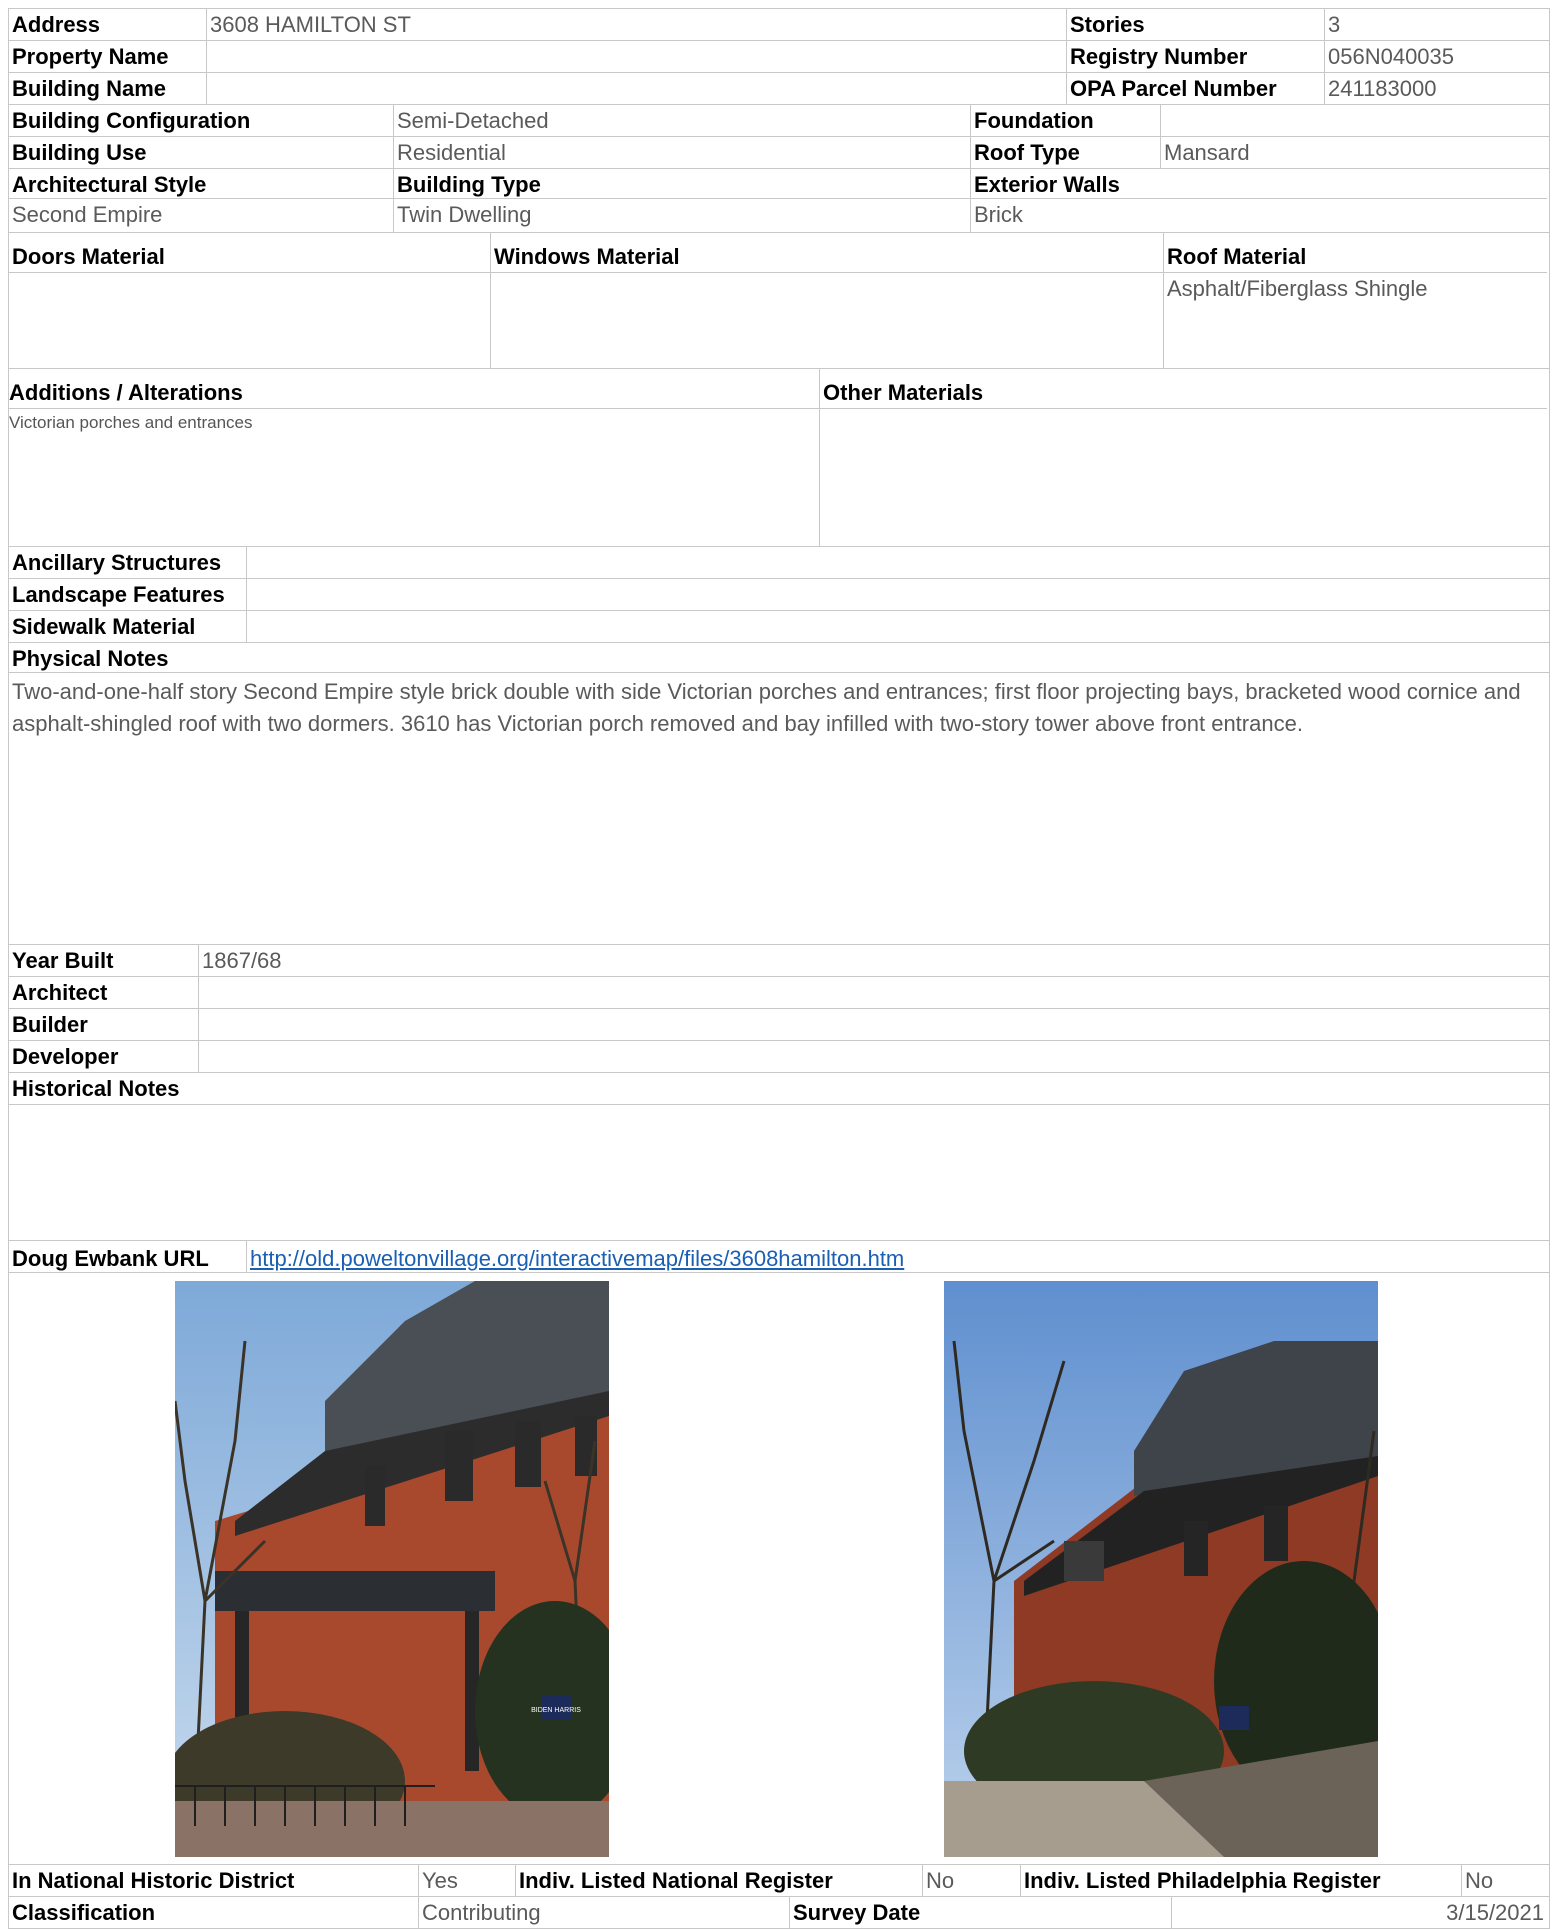 The width and height of the screenshot is (1553, 1929). I want to click on building-use-label: Building Use, so click(201, 152).